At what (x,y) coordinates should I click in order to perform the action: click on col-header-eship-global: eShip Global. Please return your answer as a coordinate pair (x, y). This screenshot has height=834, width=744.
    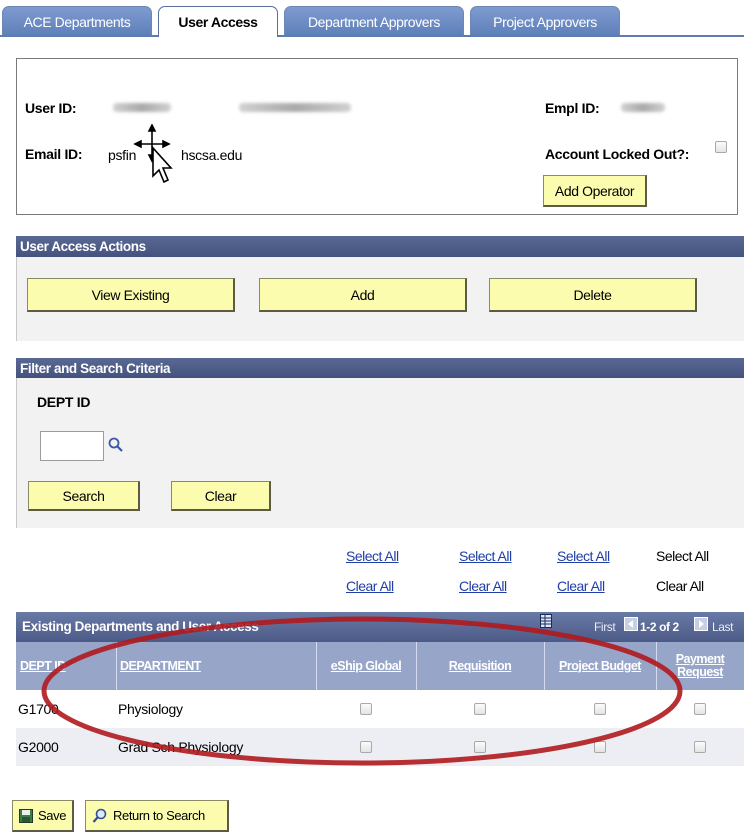
    Looking at the image, I should click on (366, 666).